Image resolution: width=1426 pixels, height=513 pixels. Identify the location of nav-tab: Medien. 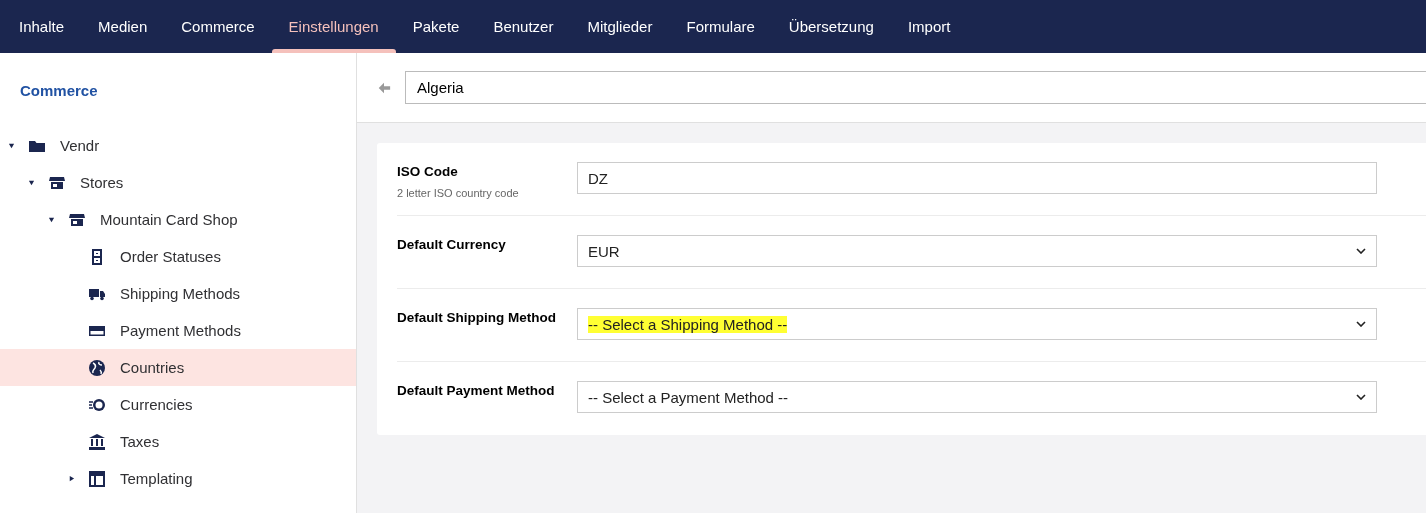
(123, 26).